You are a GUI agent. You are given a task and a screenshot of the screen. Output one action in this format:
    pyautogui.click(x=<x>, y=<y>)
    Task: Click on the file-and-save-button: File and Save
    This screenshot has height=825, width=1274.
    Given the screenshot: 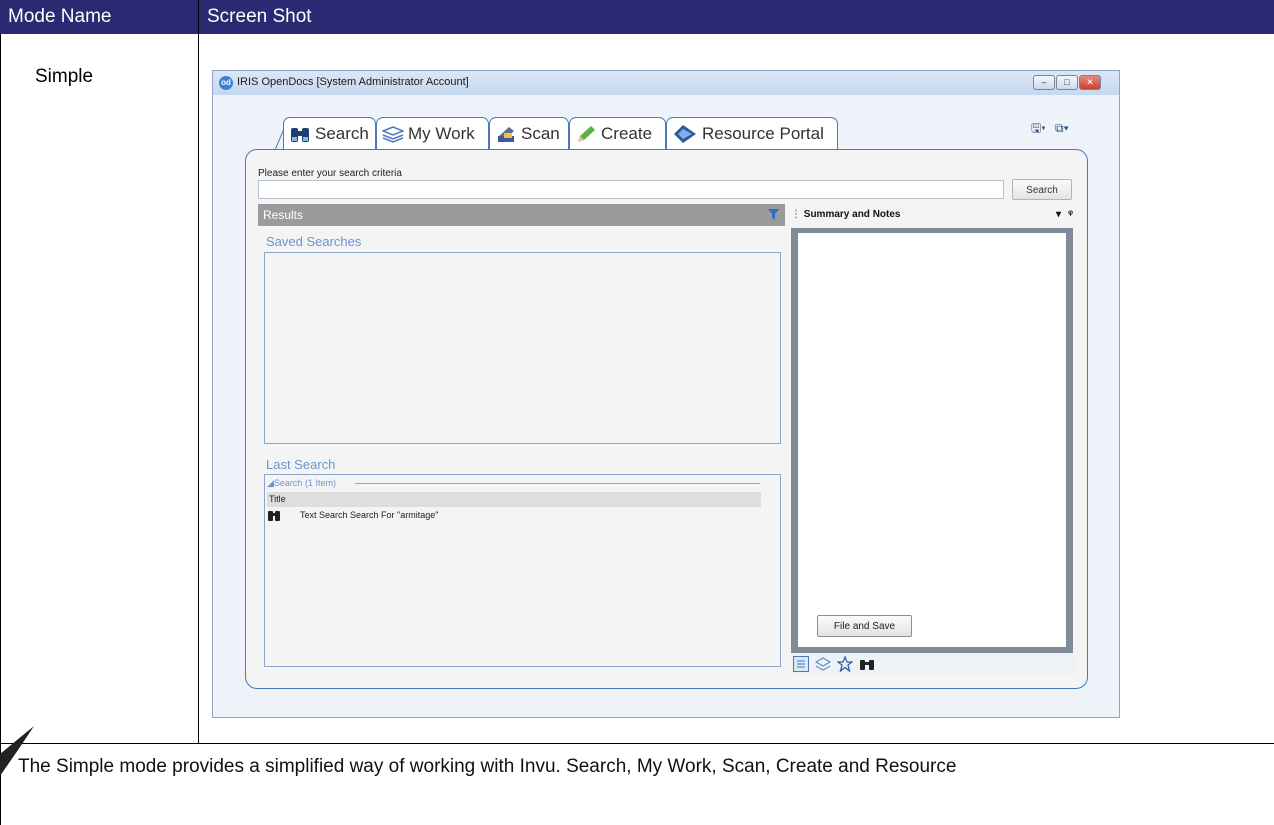 What is the action you would take?
    pyautogui.click(x=864, y=626)
    